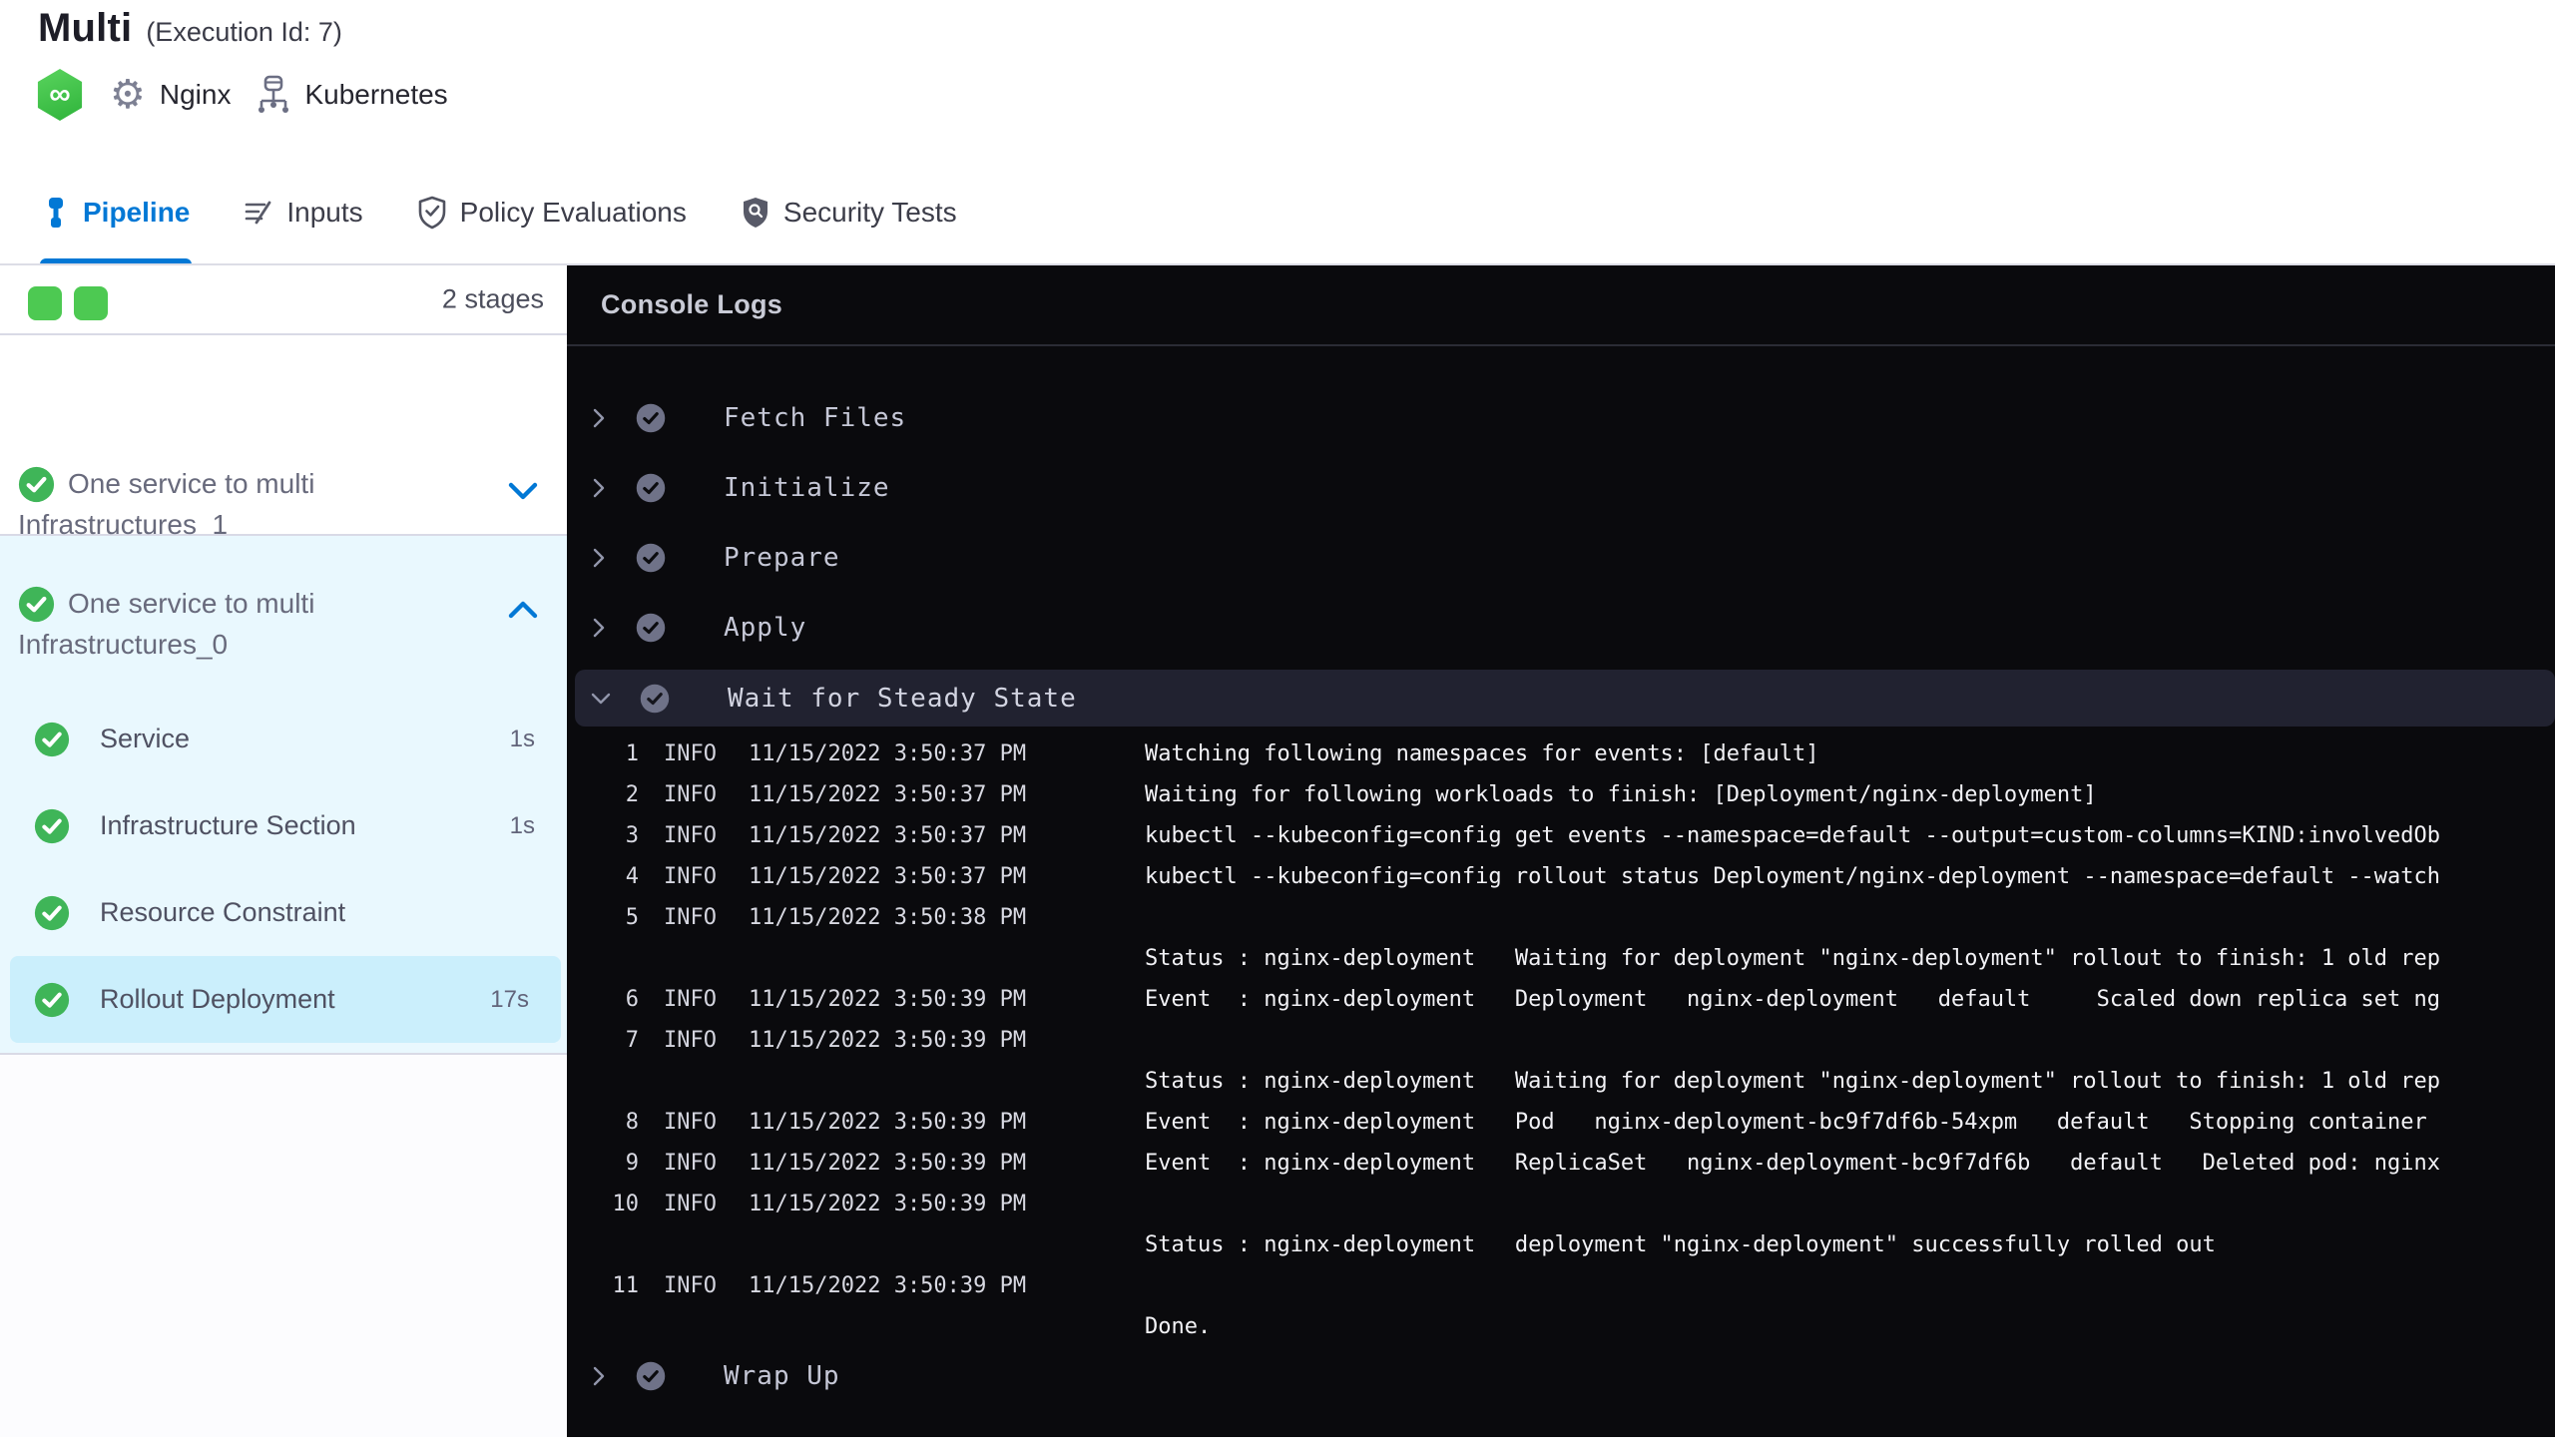  I want to click on log-line-number: 4, so click(632, 876).